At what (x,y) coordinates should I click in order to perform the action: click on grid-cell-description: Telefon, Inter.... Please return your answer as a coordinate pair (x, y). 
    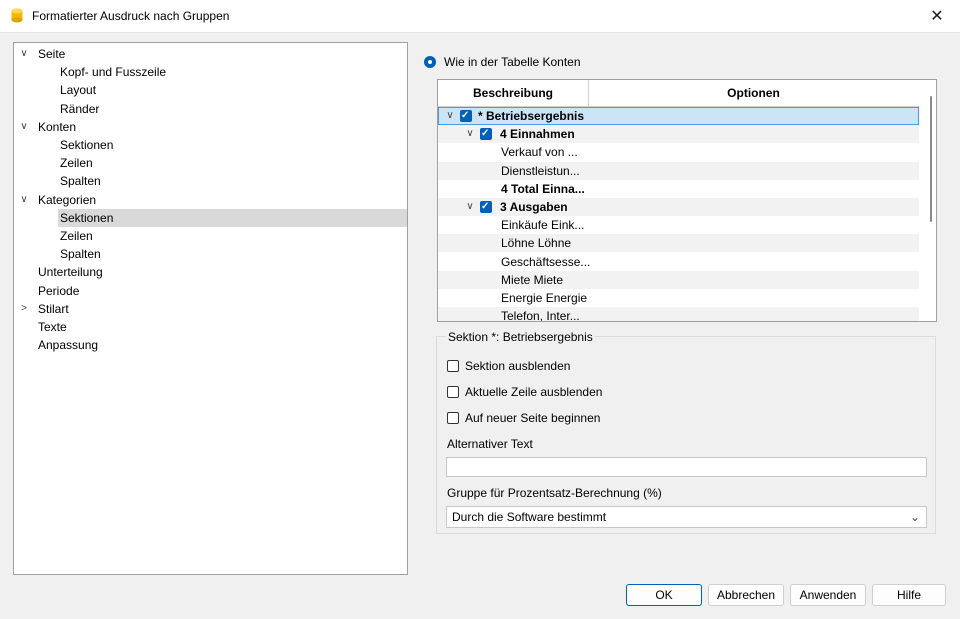
    Looking at the image, I should click on (540, 315).